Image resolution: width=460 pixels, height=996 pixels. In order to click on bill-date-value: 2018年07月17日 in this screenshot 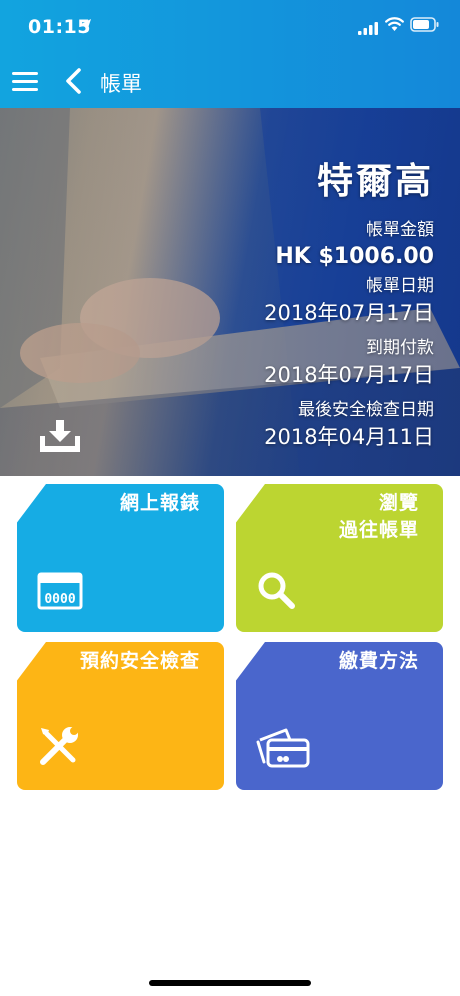, I will do `click(349, 313)`.